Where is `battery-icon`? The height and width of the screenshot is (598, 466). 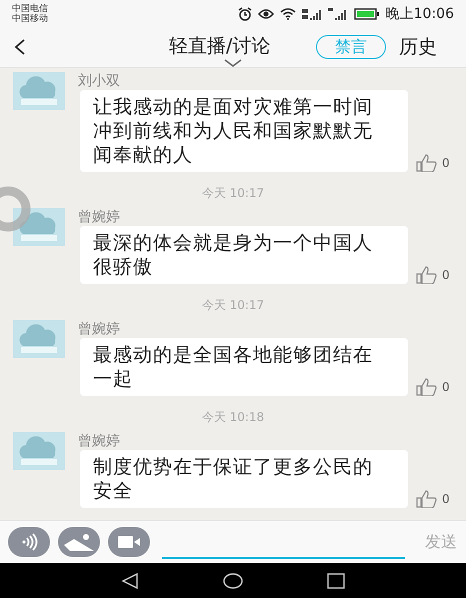 battery-icon is located at coordinates (367, 14).